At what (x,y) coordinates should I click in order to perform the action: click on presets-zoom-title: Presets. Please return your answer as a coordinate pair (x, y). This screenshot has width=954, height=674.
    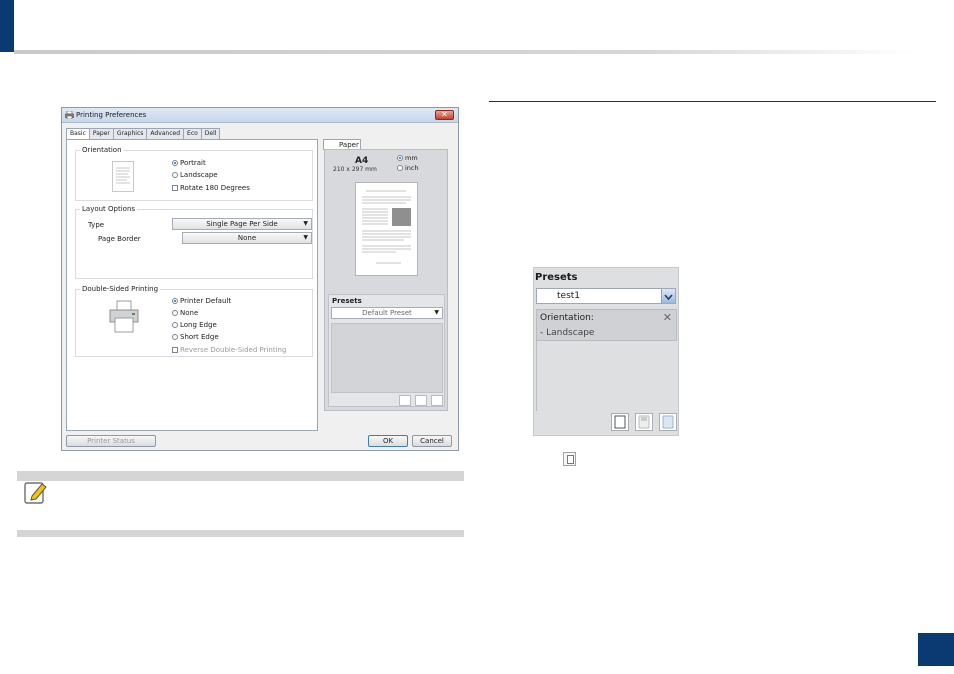
    Looking at the image, I should click on (556, 277).